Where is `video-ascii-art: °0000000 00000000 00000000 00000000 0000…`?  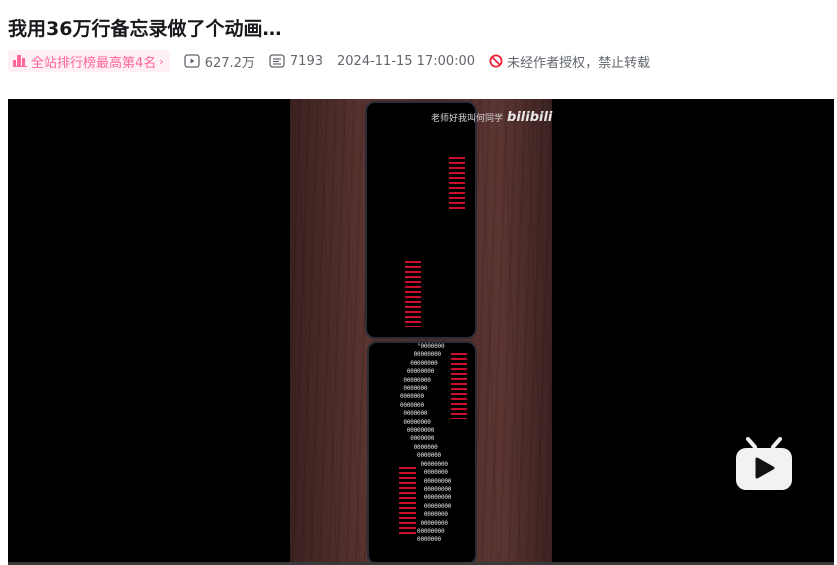
video-ascii-art: °0000000 00000000 00000000 00000000 0000… is located at coordinates (426, 443).